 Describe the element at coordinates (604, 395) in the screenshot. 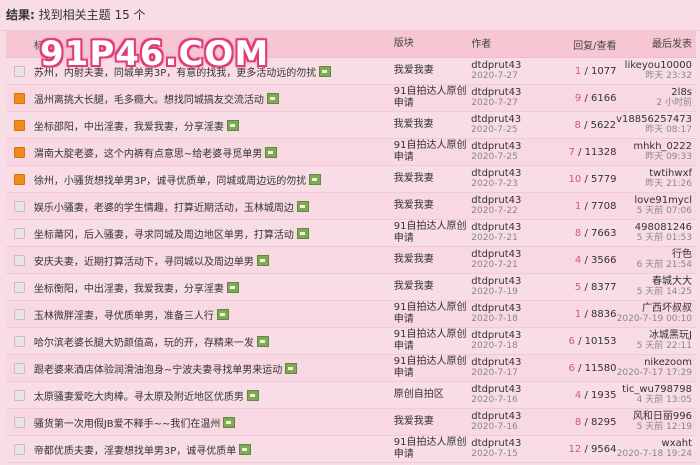

I see `view-count: 1935` at that location.